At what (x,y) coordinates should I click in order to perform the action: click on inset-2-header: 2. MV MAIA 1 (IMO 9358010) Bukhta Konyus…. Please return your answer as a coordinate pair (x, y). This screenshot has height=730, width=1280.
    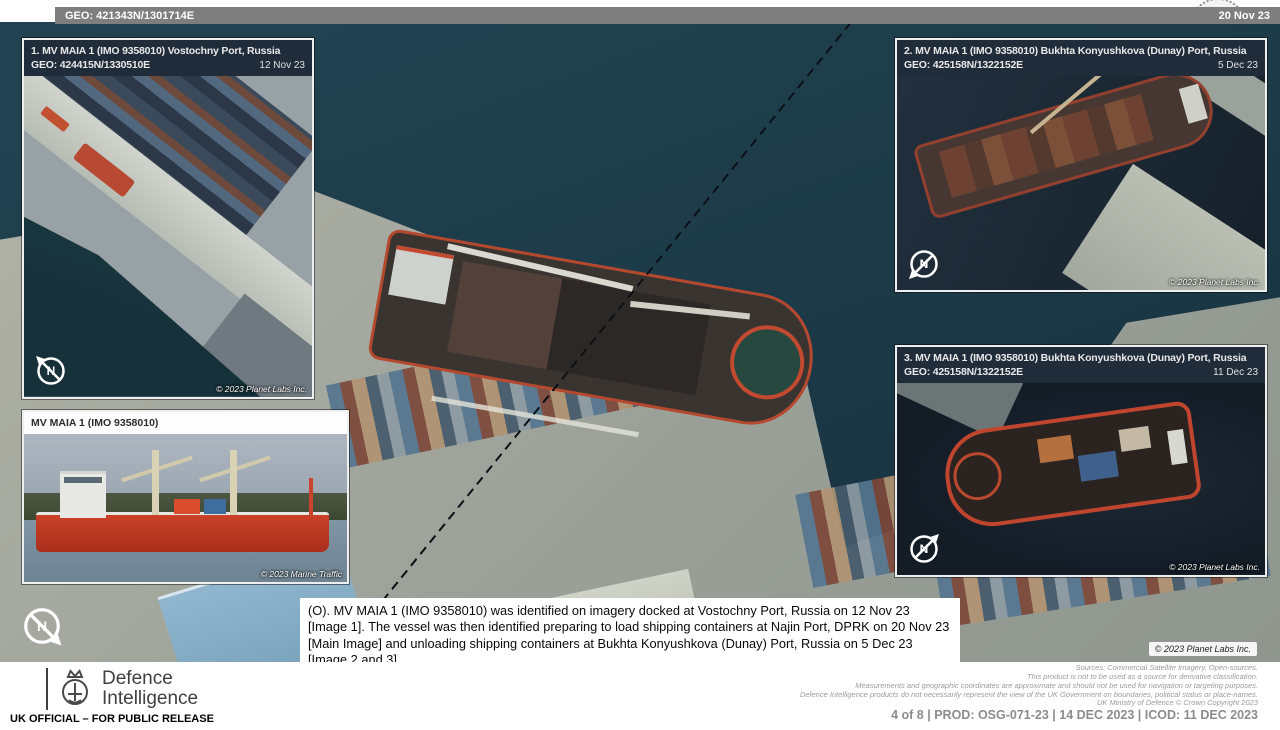
    Looking at the image, I should click on (1081, 58).